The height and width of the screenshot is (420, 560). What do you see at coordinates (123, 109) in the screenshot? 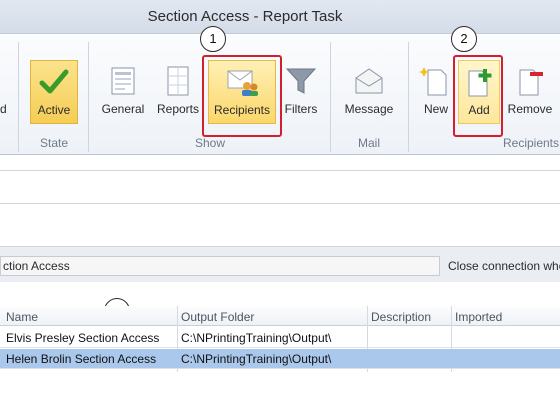
I see `general-label: General` at bounding box center [123, 109].